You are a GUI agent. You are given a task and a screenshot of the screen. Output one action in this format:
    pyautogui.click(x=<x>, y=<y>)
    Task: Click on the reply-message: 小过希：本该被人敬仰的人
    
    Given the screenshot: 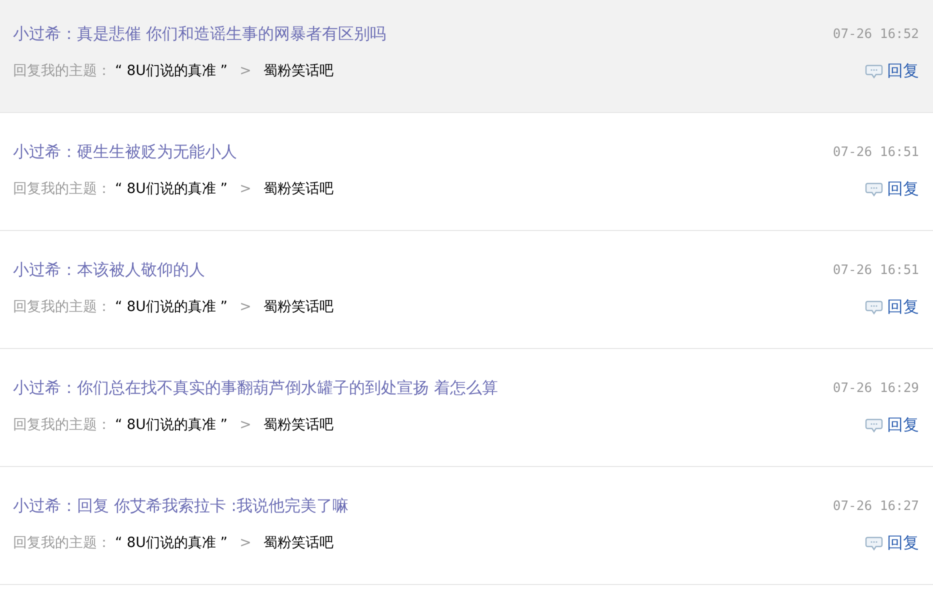 What is the action you would take?
    pyautogui.click(x=109, y=270)
    